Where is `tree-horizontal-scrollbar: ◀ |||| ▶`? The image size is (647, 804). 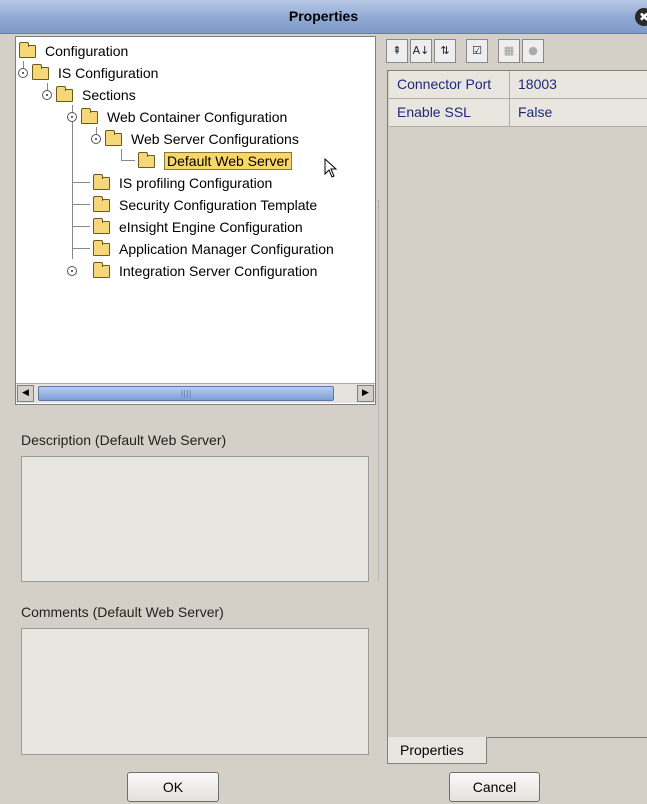
tree-horizontal-scrollbar: ◀ |||| ▶ is located at coordinates (195, 393).